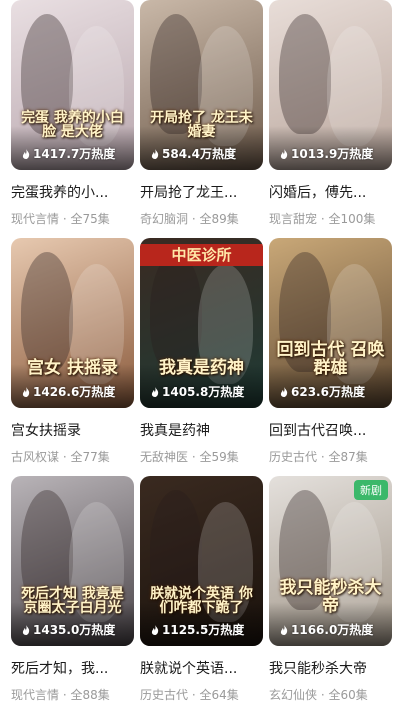 This screenshot has height=701, width=401. Describe the element at coordinates (72, 368) in the screenshot. I see `poster-title-art: 宫女 扶摇录` at that location.